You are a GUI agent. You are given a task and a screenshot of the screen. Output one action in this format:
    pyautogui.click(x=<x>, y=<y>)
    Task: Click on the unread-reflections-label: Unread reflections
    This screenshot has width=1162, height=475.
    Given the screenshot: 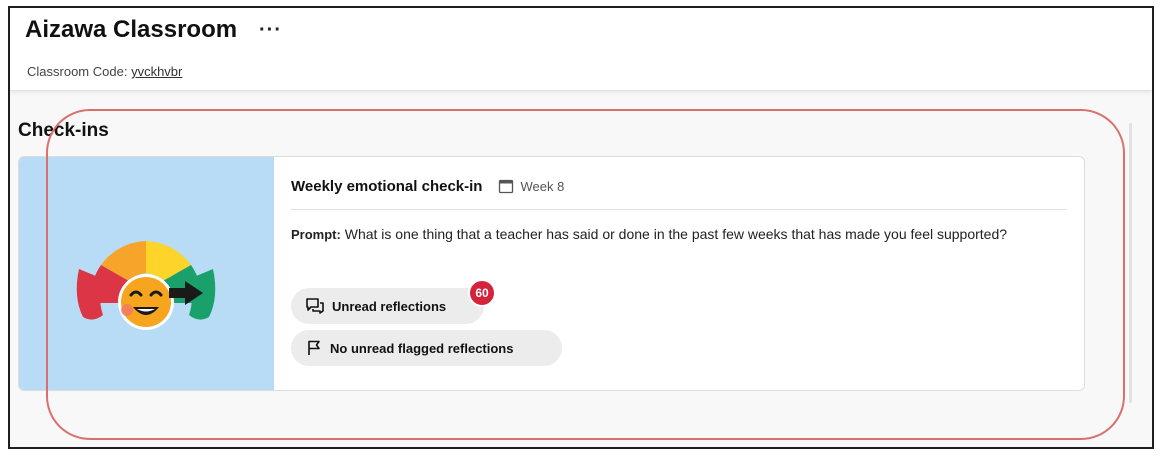 What is the action you would take?
    pyautogui.click(x=389, y=306)
    